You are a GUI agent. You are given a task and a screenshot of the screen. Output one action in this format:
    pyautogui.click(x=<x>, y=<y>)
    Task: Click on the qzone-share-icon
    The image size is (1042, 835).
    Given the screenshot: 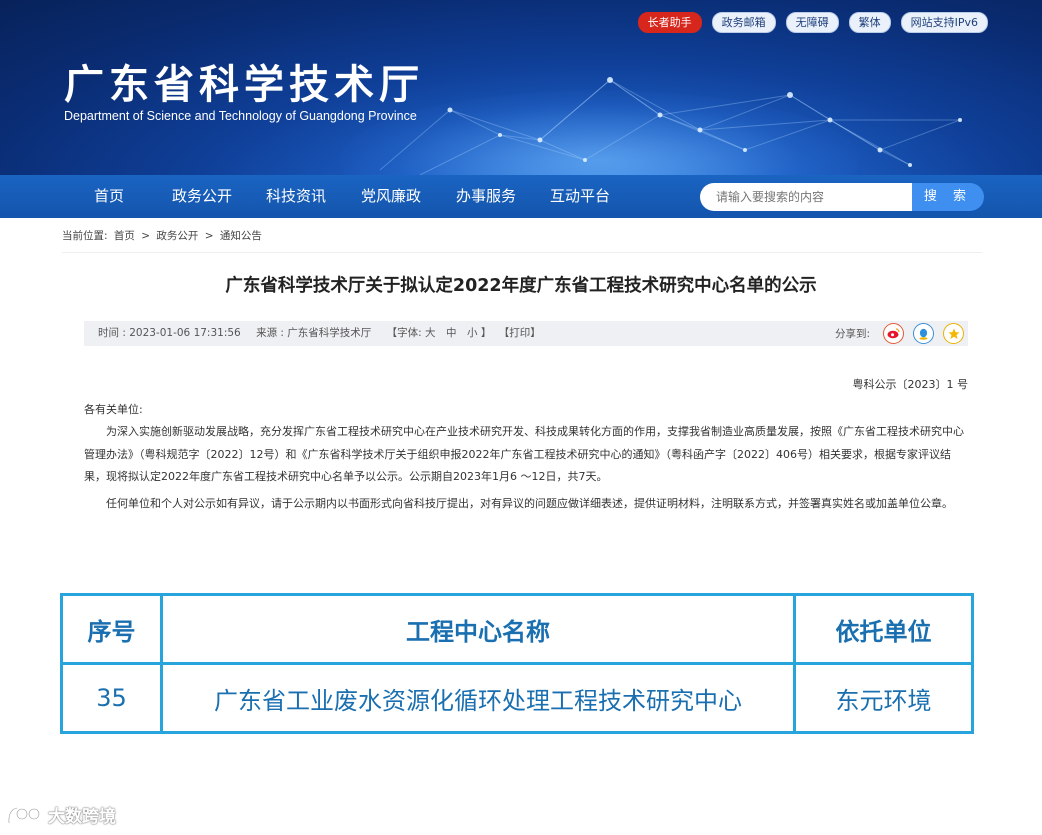 What is the action you would take?
    pyautogui.click(x=953, y=333)
    